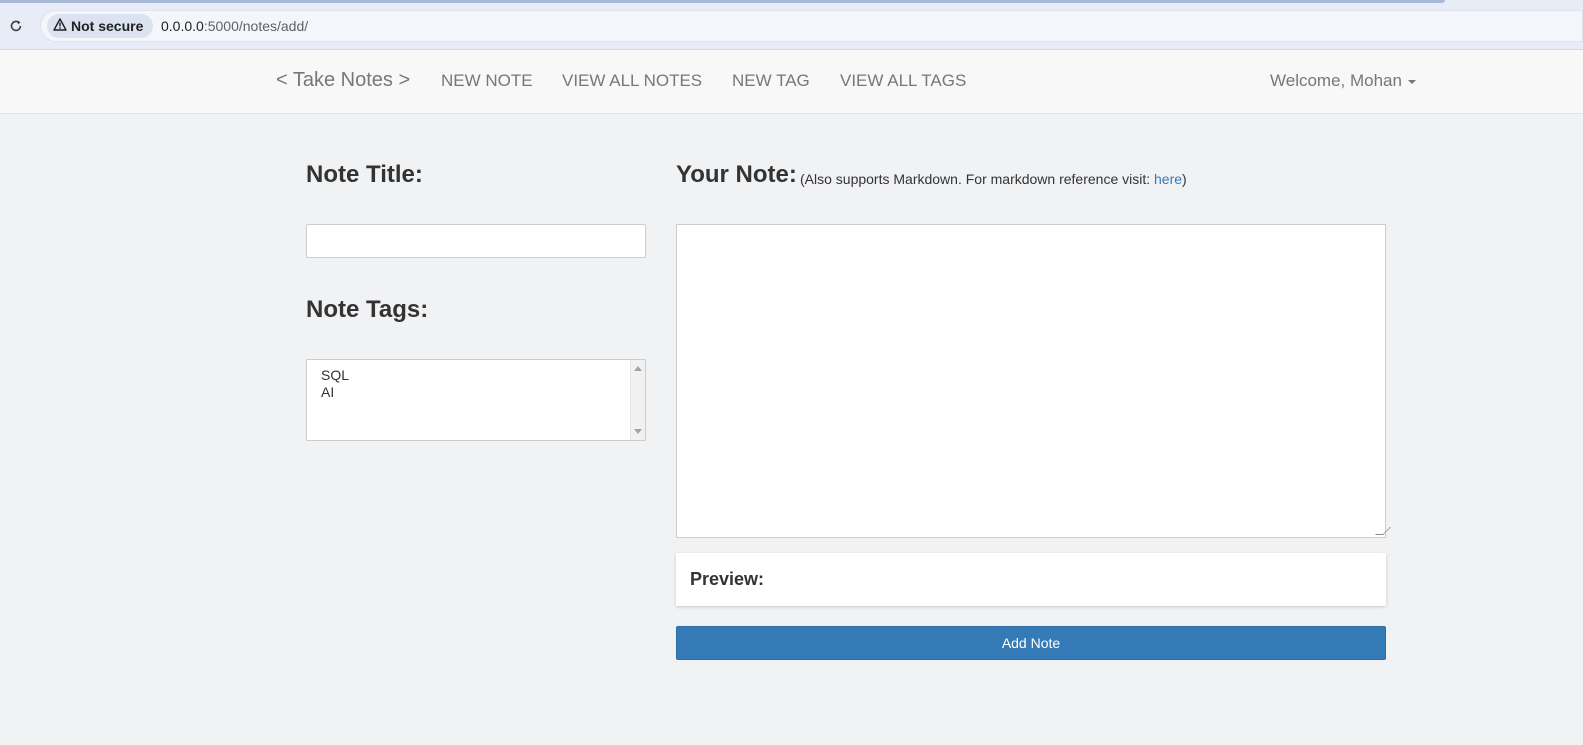 The width and height of the screenshot is (1583, 745). I want to click on note-title-heading: Note Title:, so click(364, 174).